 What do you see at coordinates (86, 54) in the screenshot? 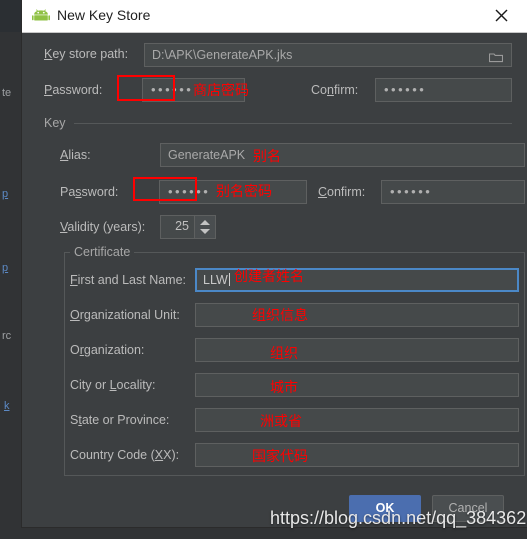
I see `key-store-path-label: Key store path:` at bounding box center [86, 54].